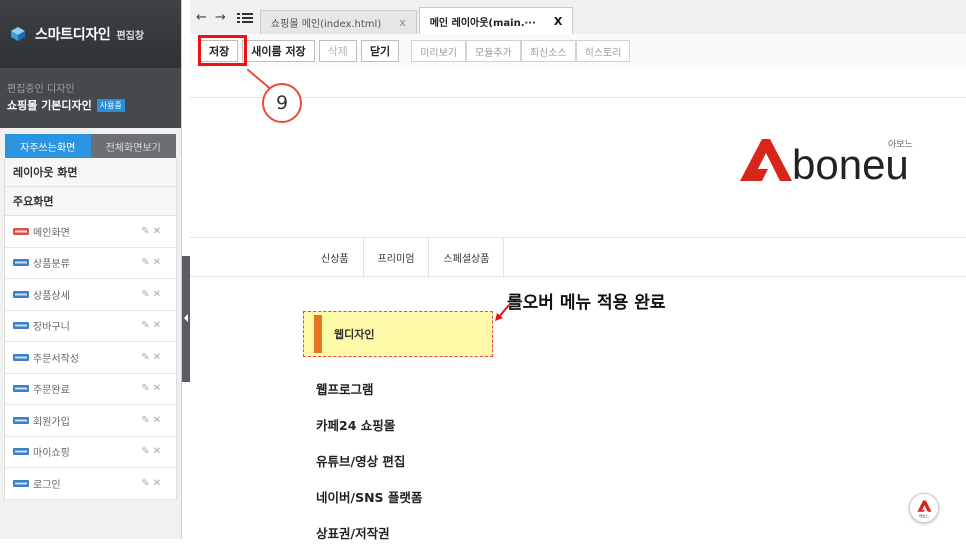  Describe the element at coordinates (578, 257) in the screenshot. I see `top-category-menu: 신상품 프리미엄 스페셜상품` at that location.